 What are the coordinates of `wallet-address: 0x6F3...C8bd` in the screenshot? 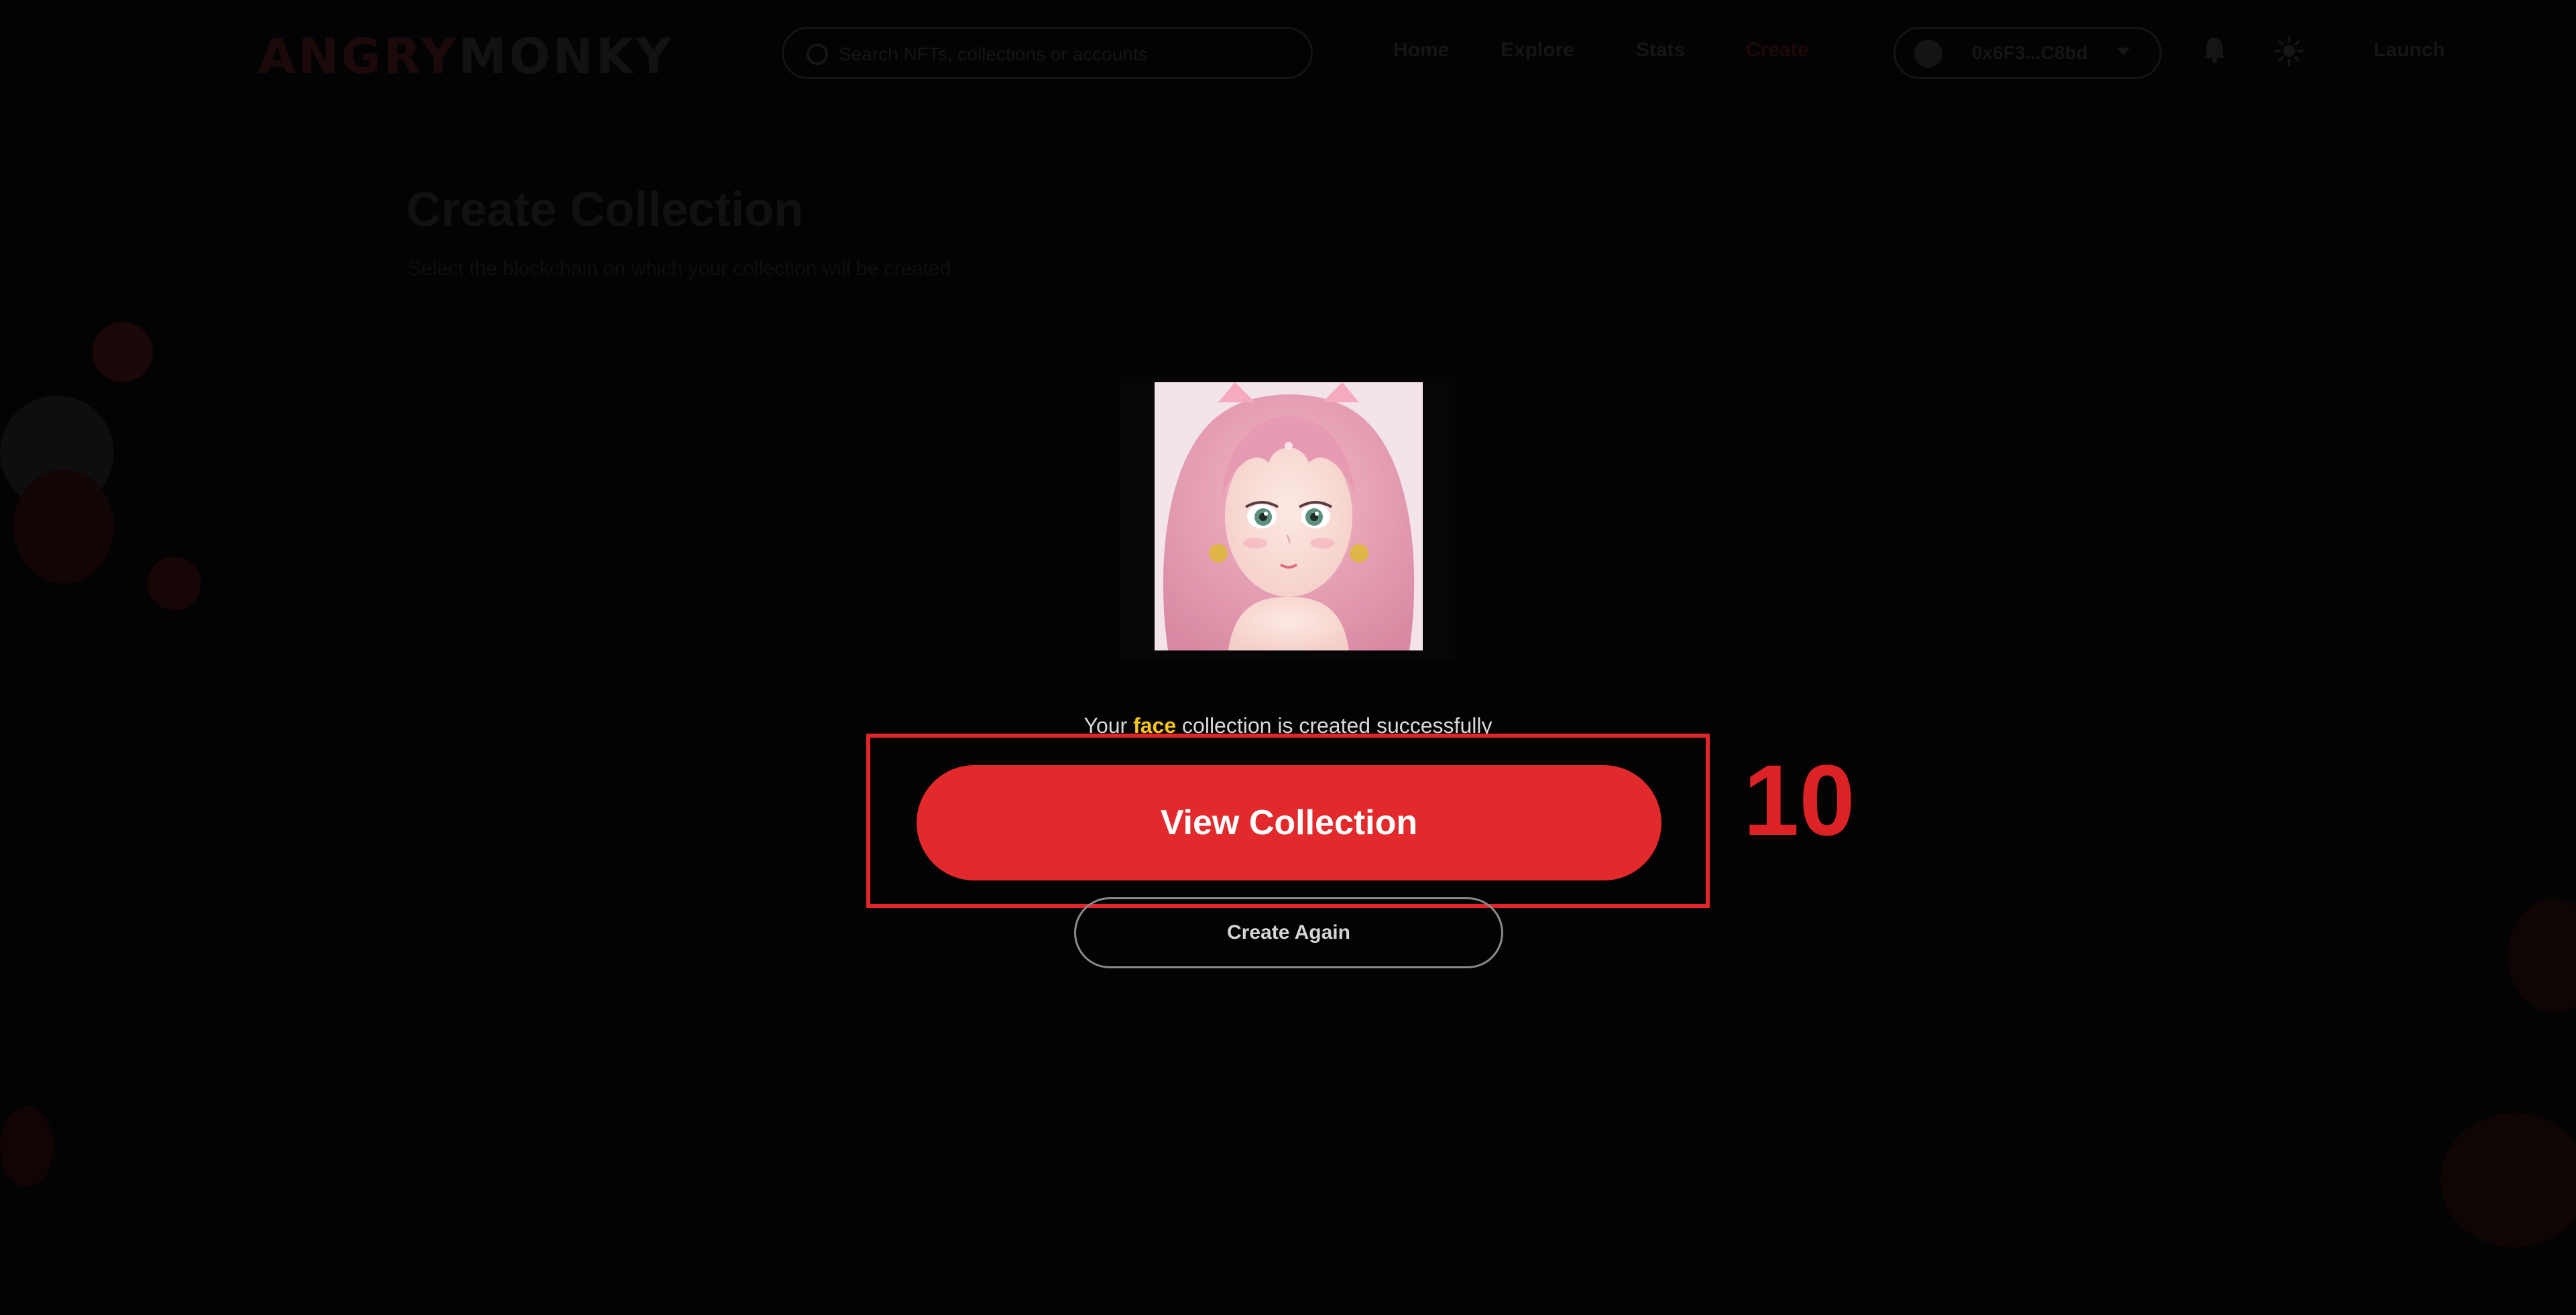 It's located at (2030, 52).